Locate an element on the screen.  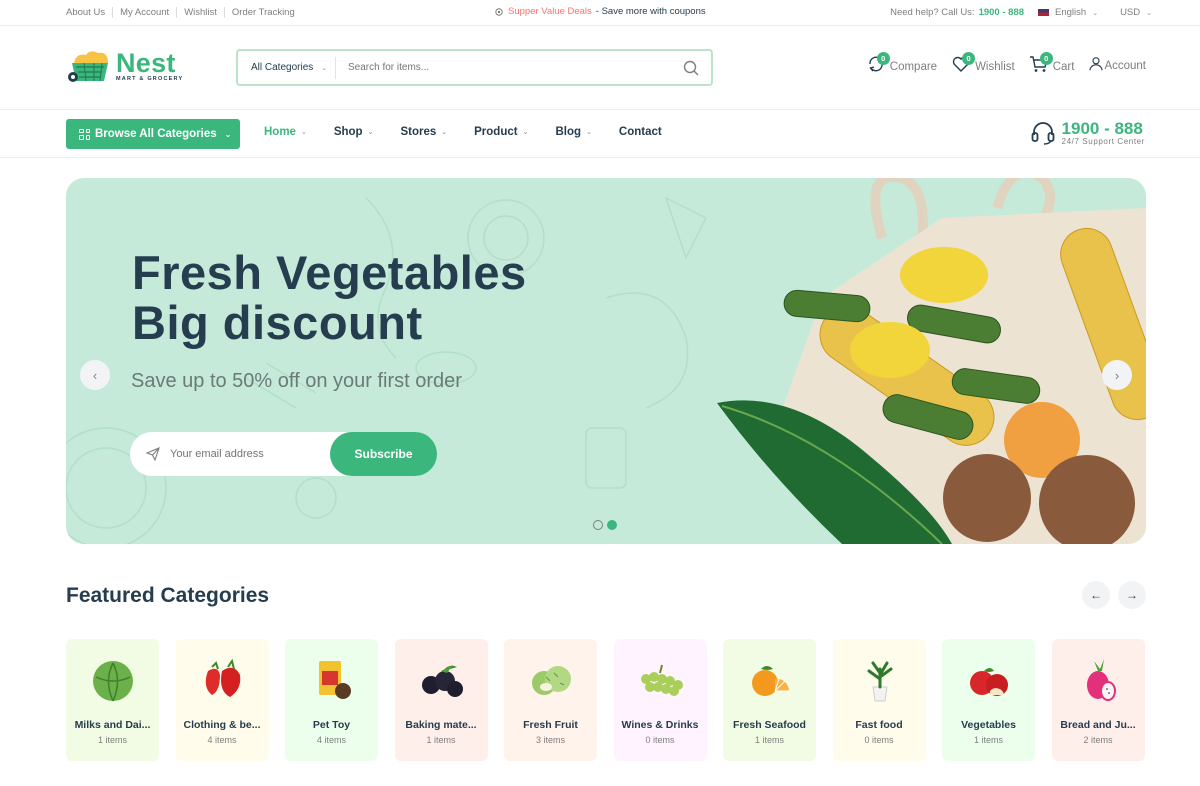
browse-categories-button: Browse All Categories ⌄ is located at coordinates (153, 134).